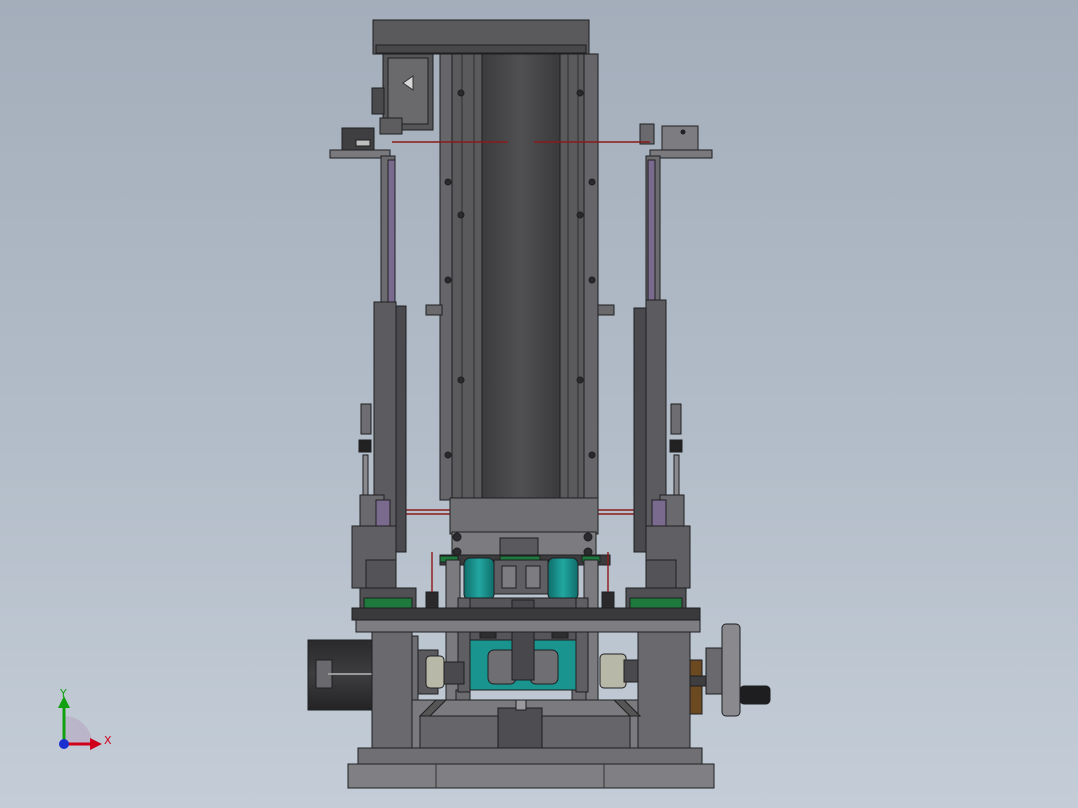 The image size is (1078, 808). Describe the element at coordinates (676, 141) in the screenshot. I see `right-top-bracket` at that location.